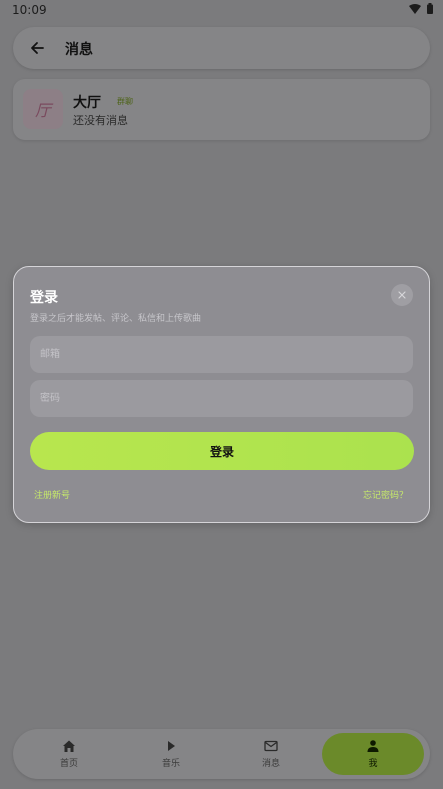 The image size is (443, 789). What do you see at coordinates (69, 754) in the screenshot?
I see `nav-item-home: 首页` at bounding box center [69, 754].